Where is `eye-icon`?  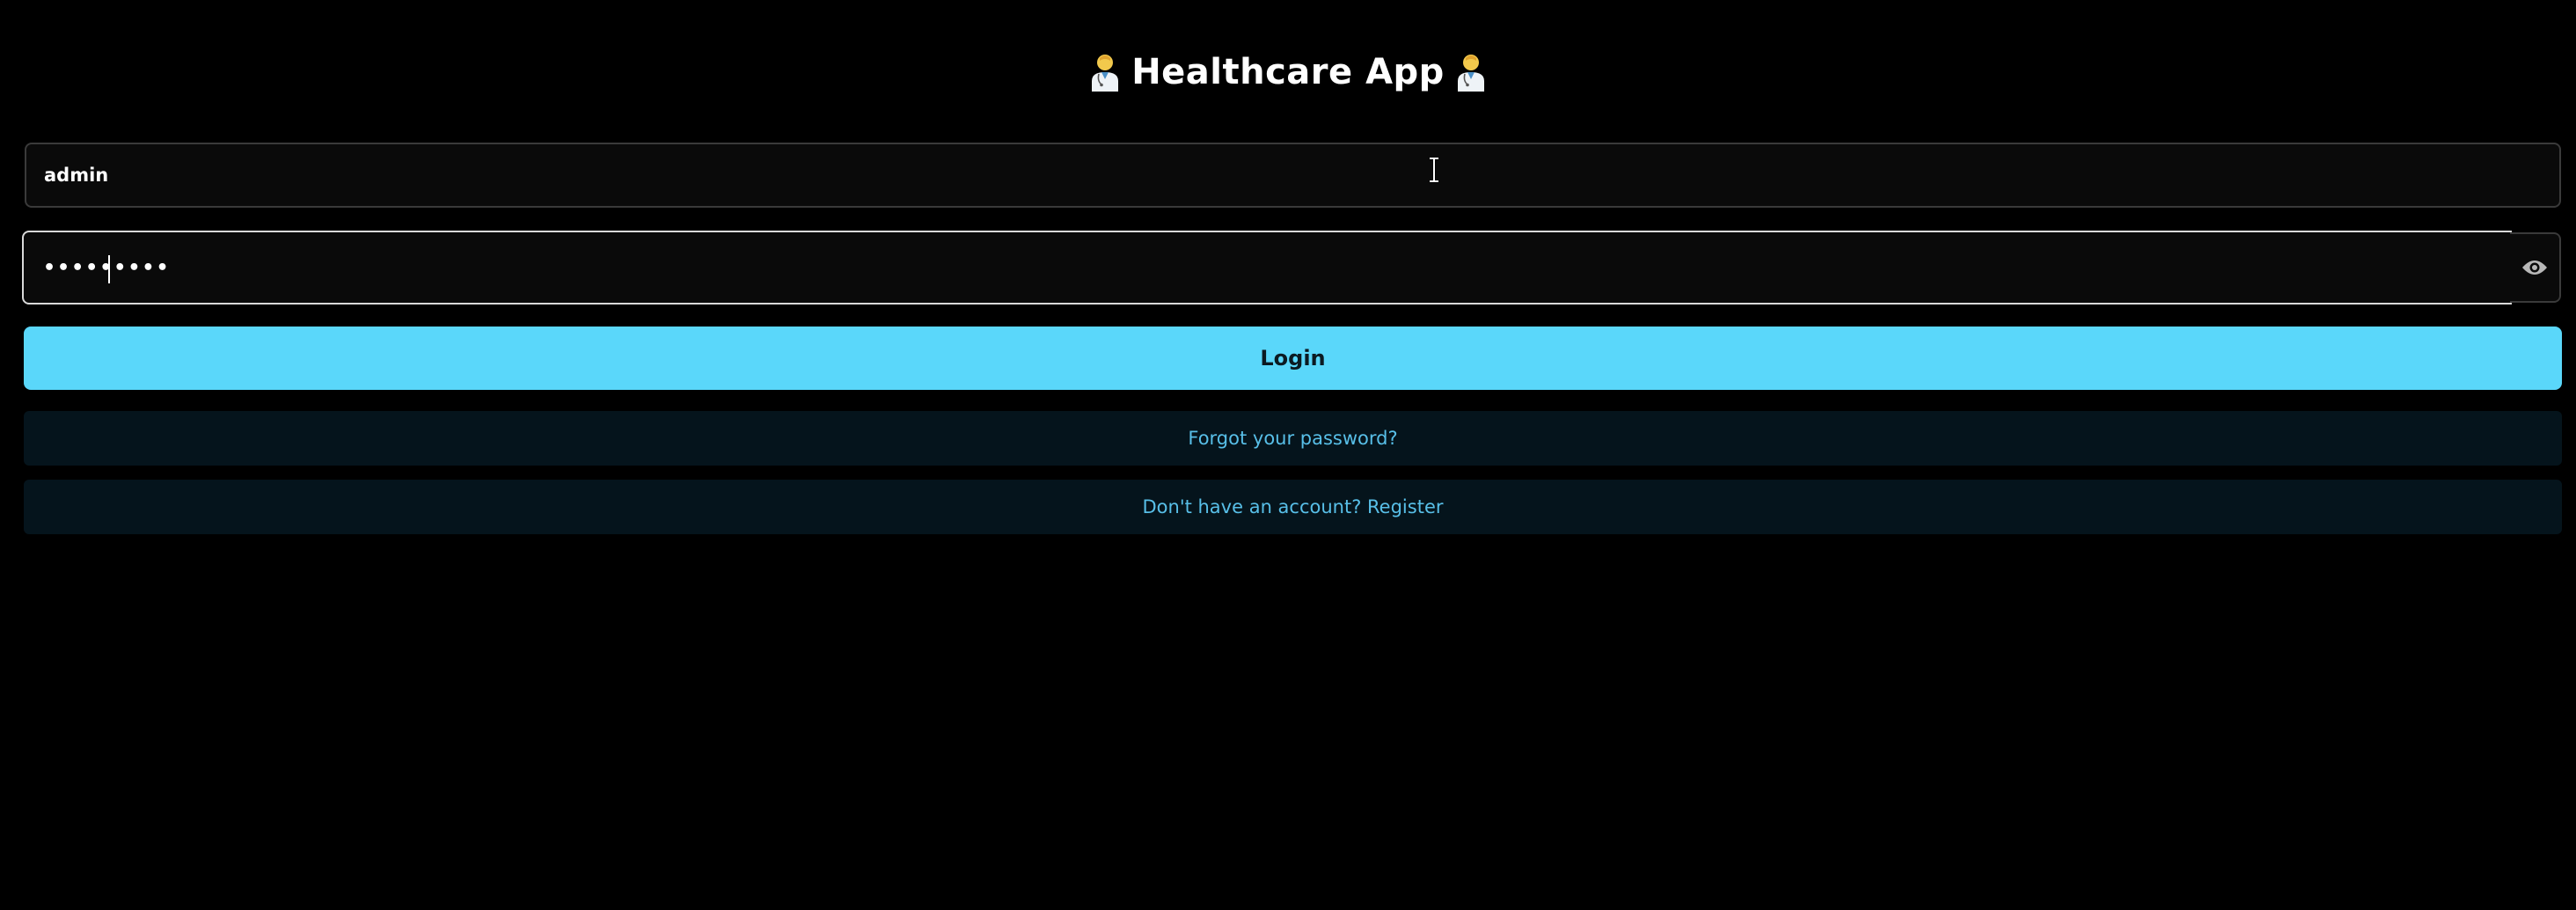
eye-icon is located at coordinates (2534, 268).